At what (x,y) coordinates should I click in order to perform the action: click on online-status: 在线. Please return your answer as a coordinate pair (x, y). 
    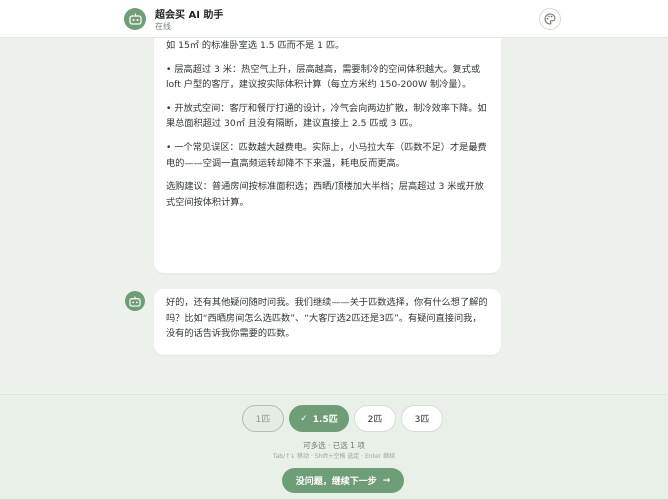
    Looking at the image, I should click on (163, 26).